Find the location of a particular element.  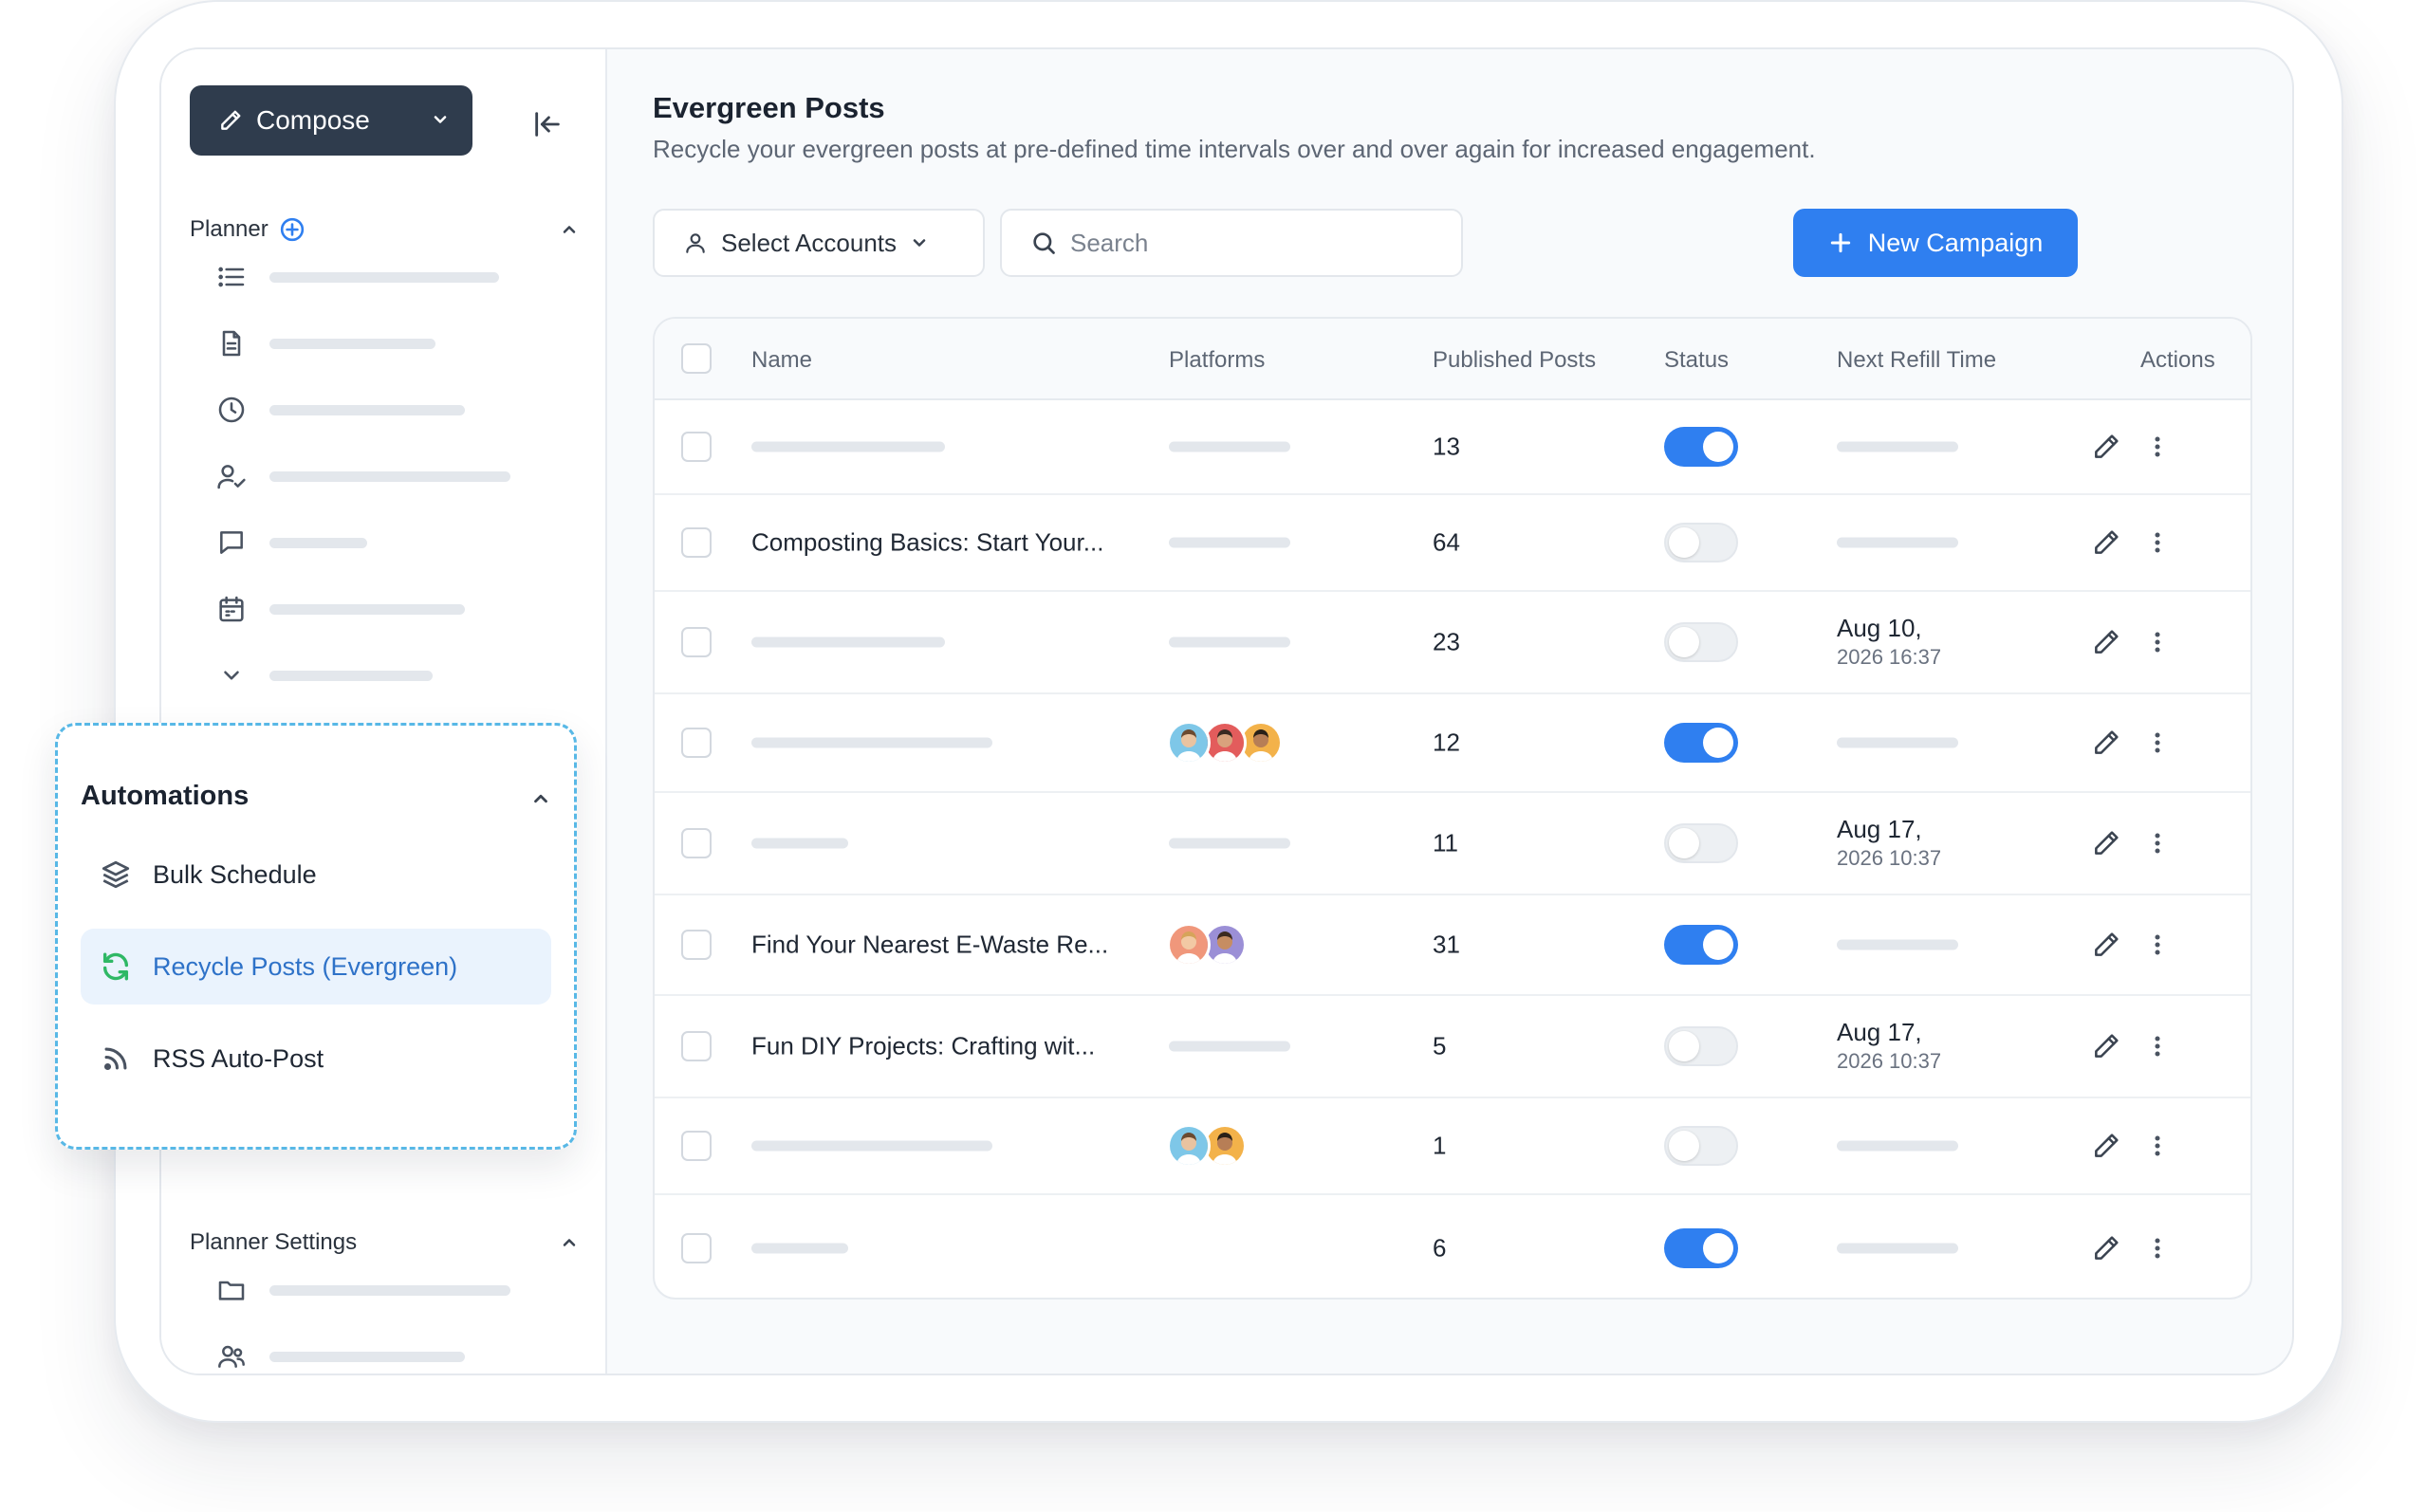

table-row: 13 is located at coordinates (1452, 447).